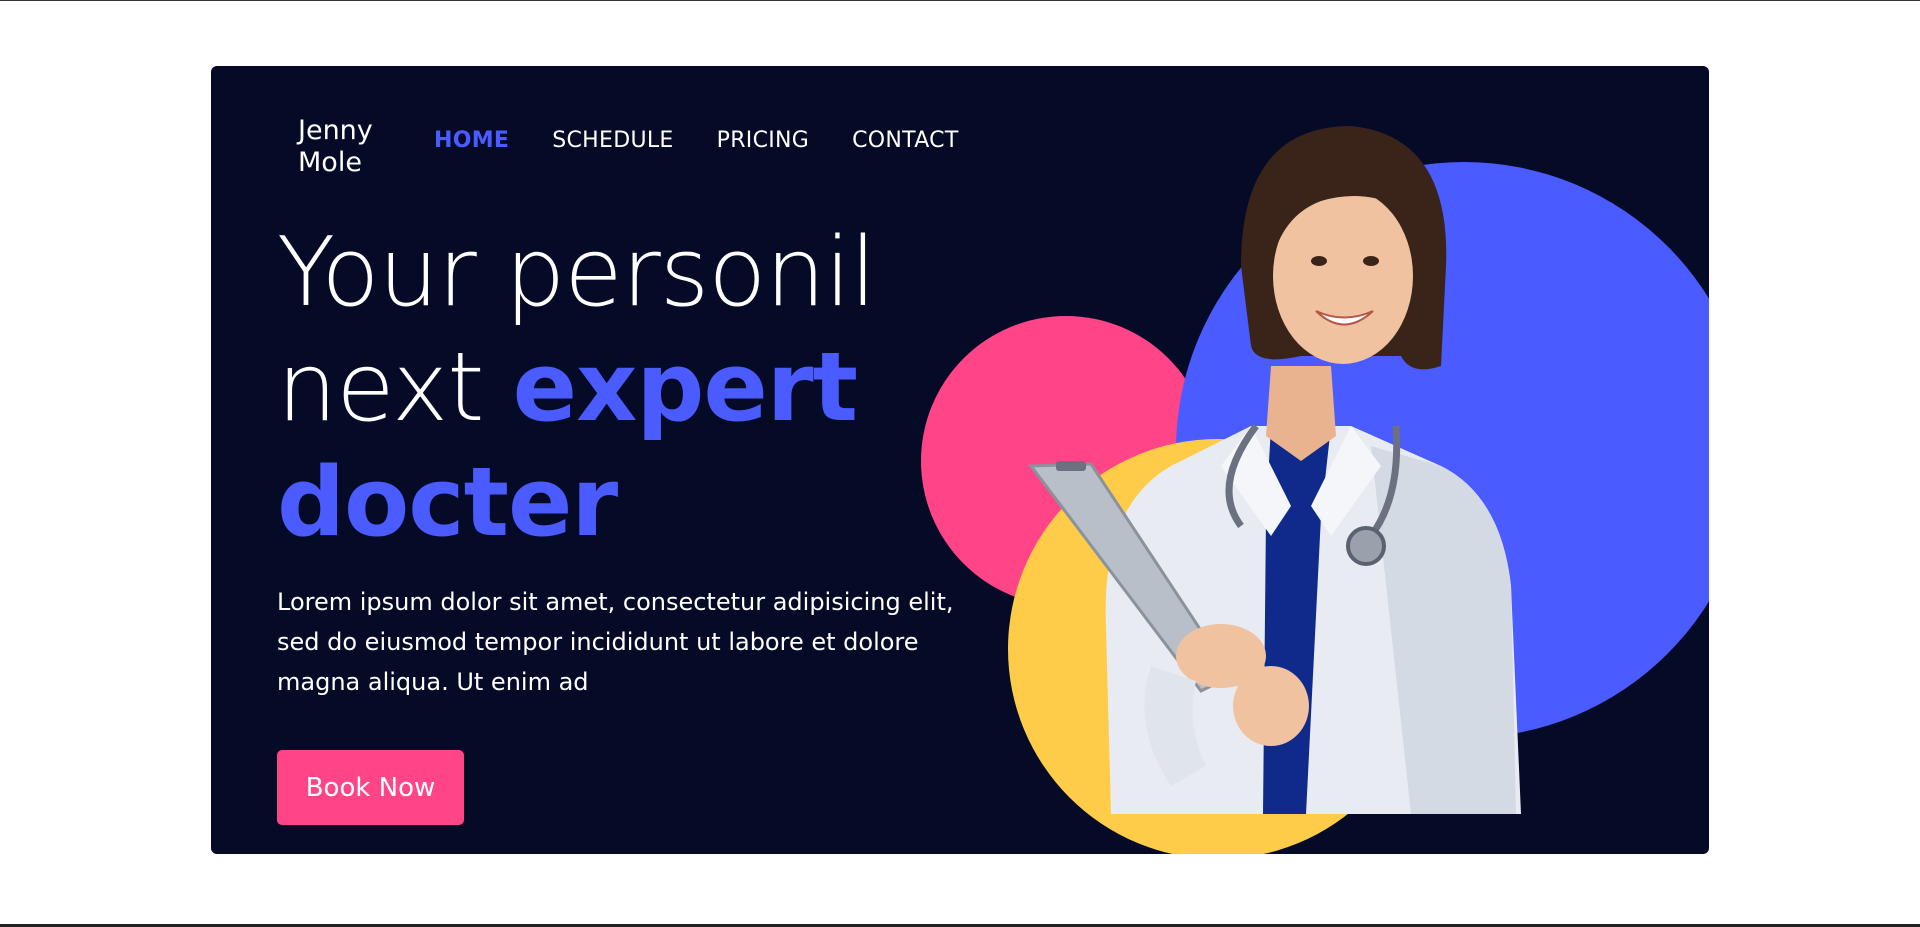  I want to click on book-now-button: Book Now, so click(370, 787).